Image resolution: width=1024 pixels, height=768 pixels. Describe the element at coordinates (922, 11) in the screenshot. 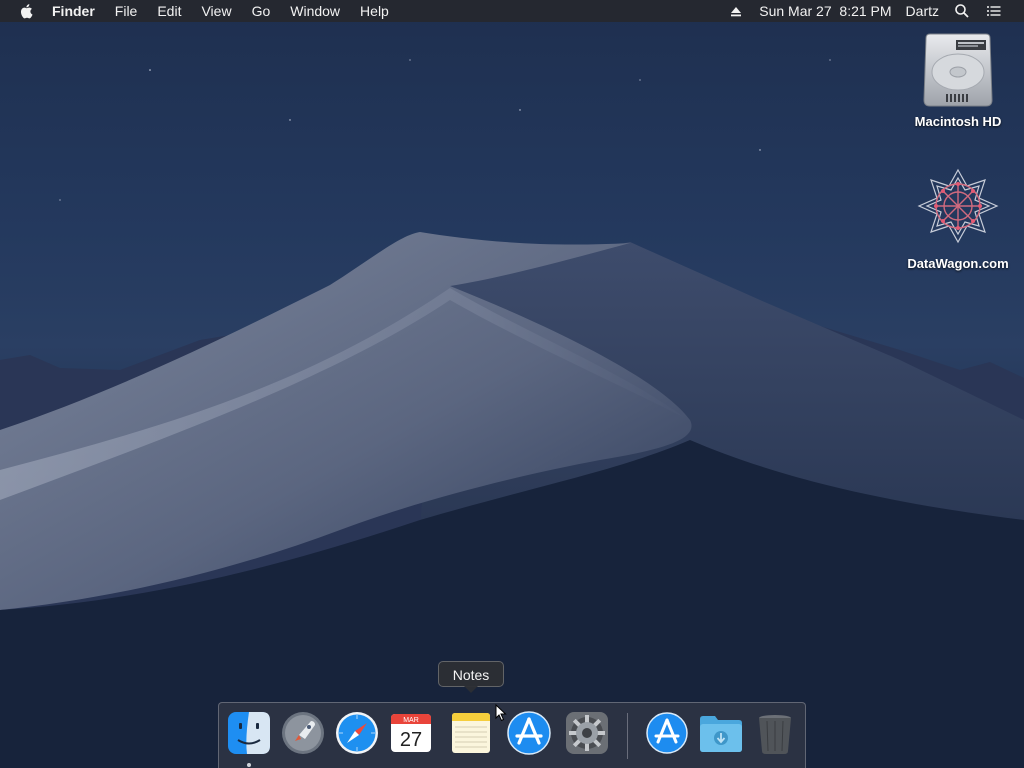

I see `menu-user: Dartz` at that location.